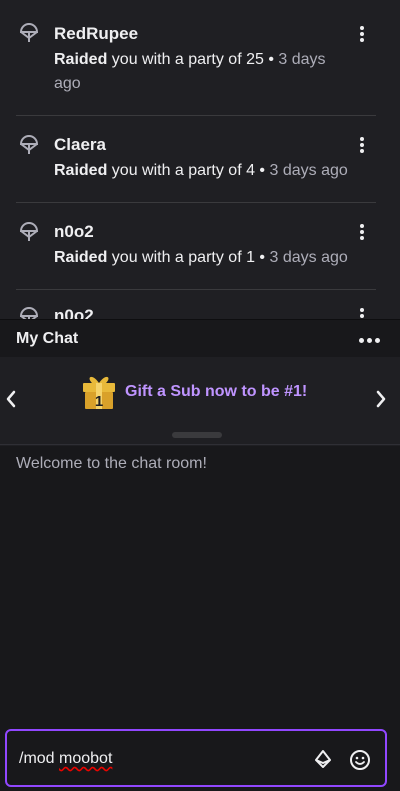 The image size is (400, 791). I want to click on chat-input: /mod moobot, so click(196, 758).